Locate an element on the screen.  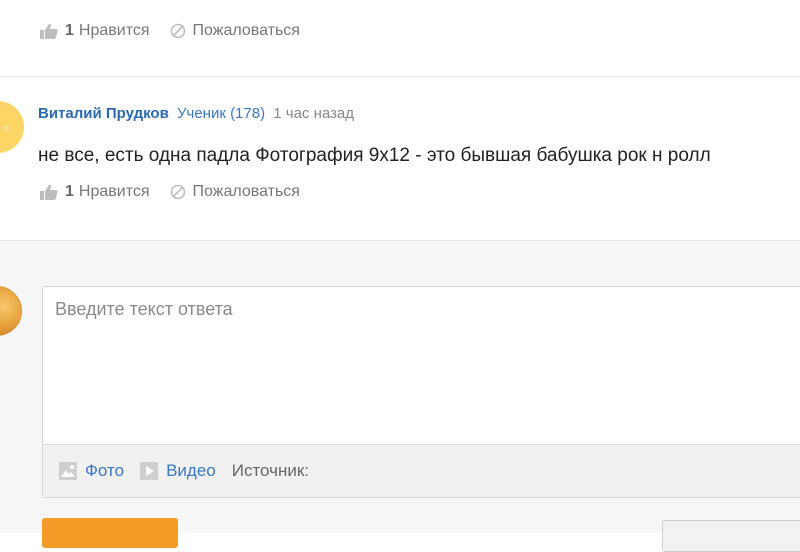
source-label: Источник: is located at coordinates (270, 471).